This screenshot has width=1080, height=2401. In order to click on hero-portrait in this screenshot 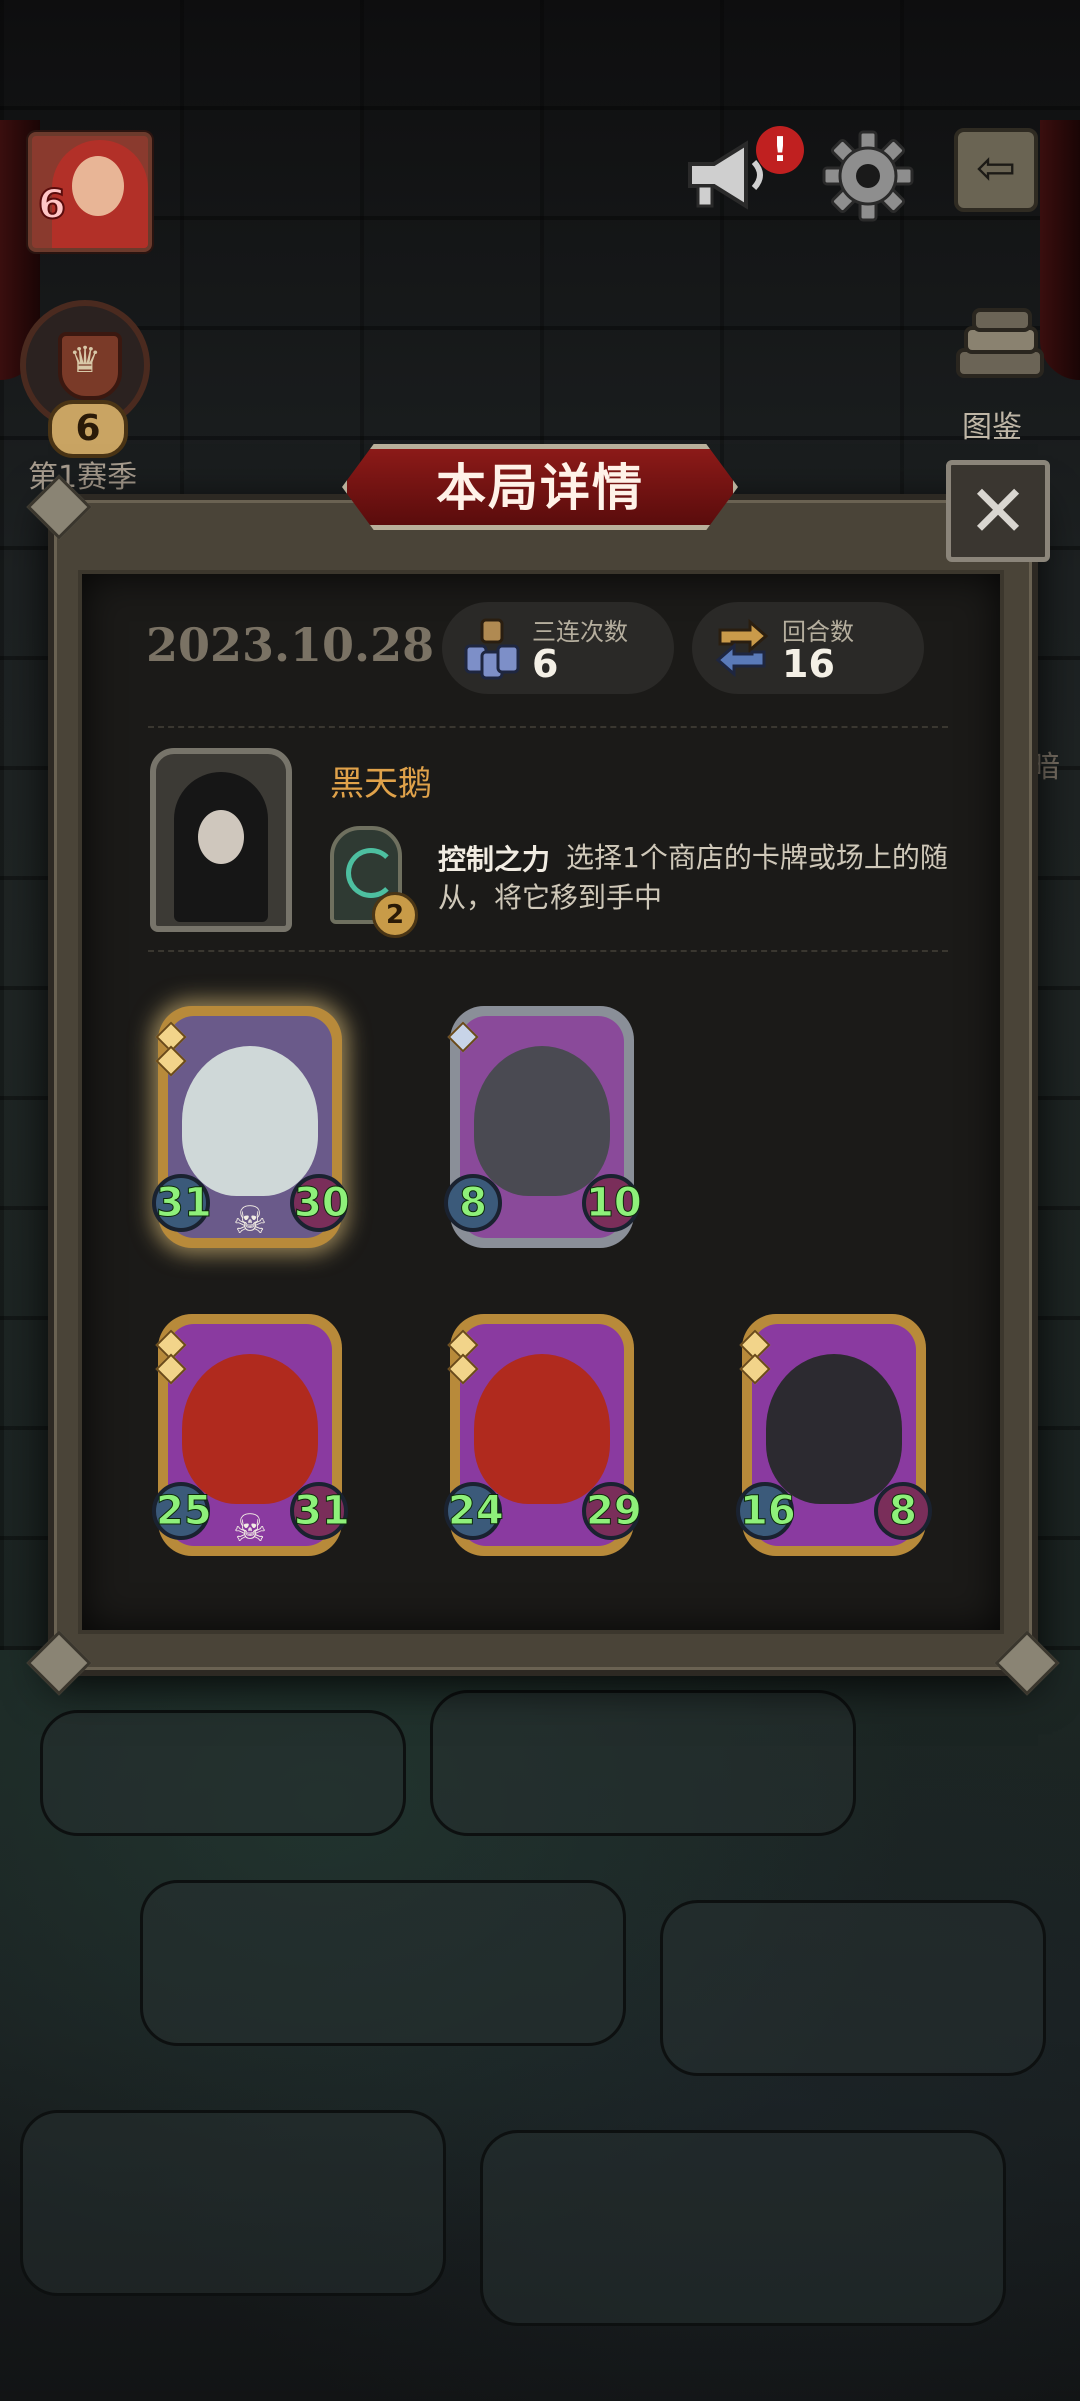, I will do `click(221, 840)`.